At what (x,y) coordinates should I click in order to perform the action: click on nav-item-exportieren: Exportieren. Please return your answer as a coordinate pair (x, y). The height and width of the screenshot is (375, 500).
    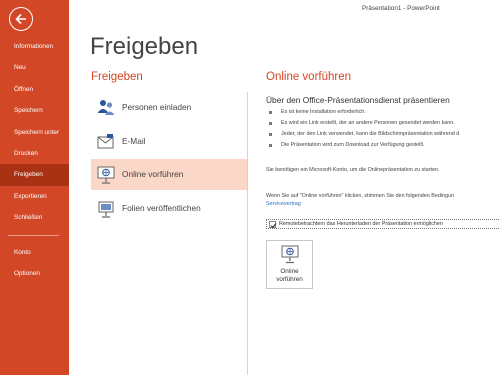
    Looking at the image, I should click on (34, 196).